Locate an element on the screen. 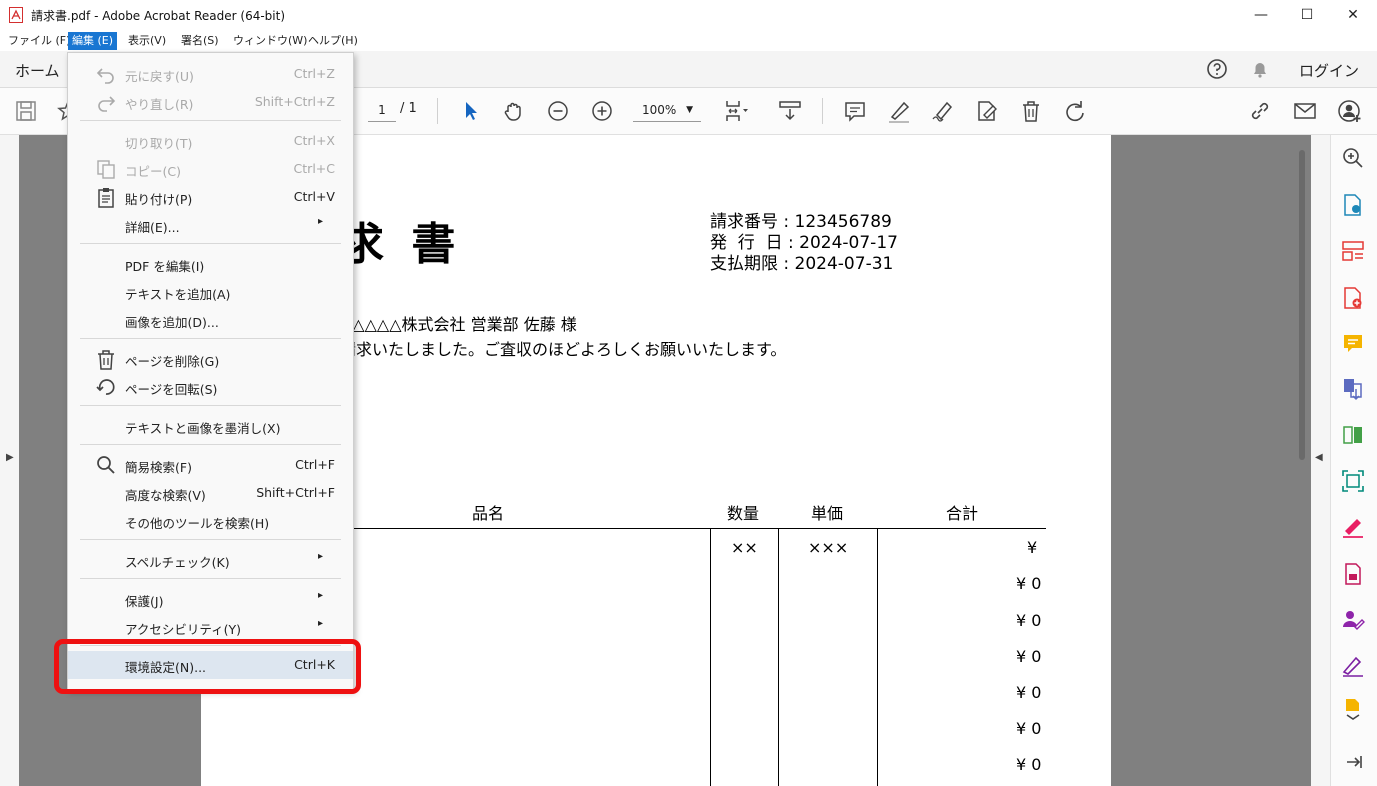 Image resolution: width=1377 pixels, height=786 pixels. menu-window: ウィンドウ(W) is located at coordinates (270, 41).